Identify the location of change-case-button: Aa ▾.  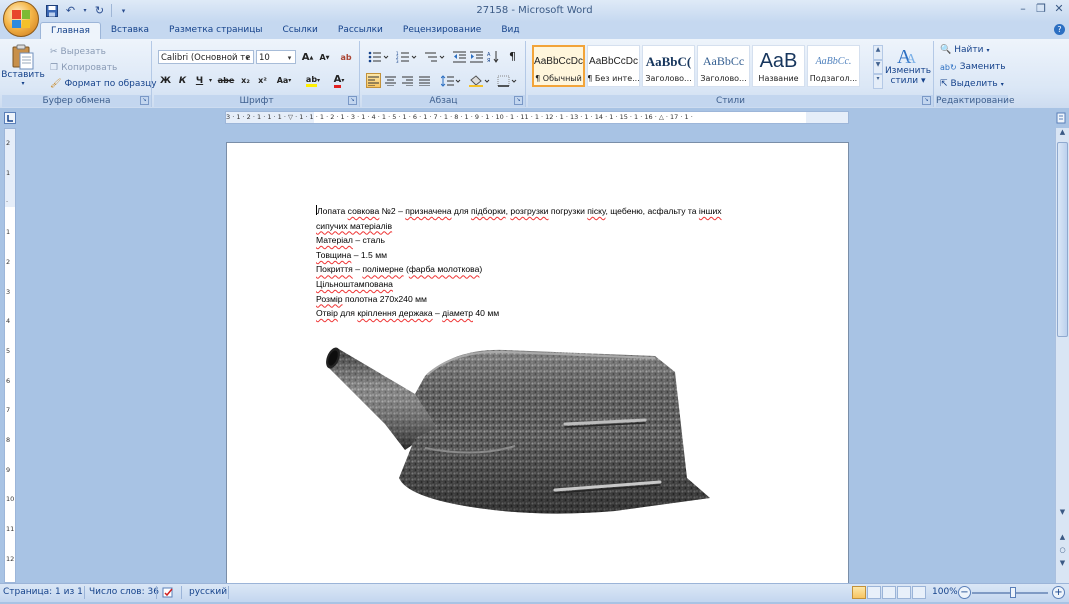
(284, 80).